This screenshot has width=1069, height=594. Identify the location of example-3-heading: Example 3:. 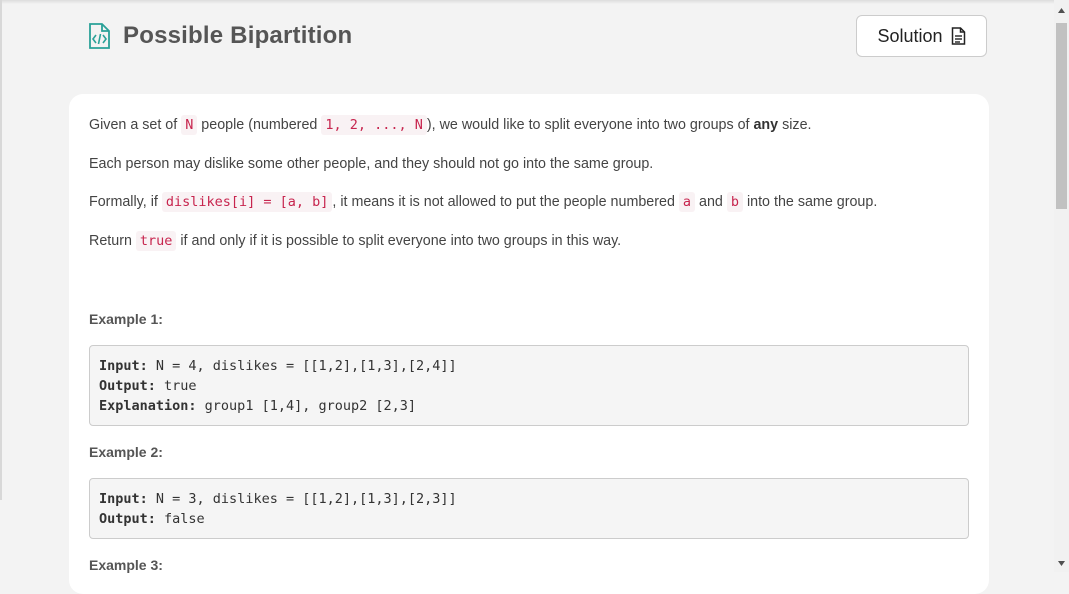
(126, 565).